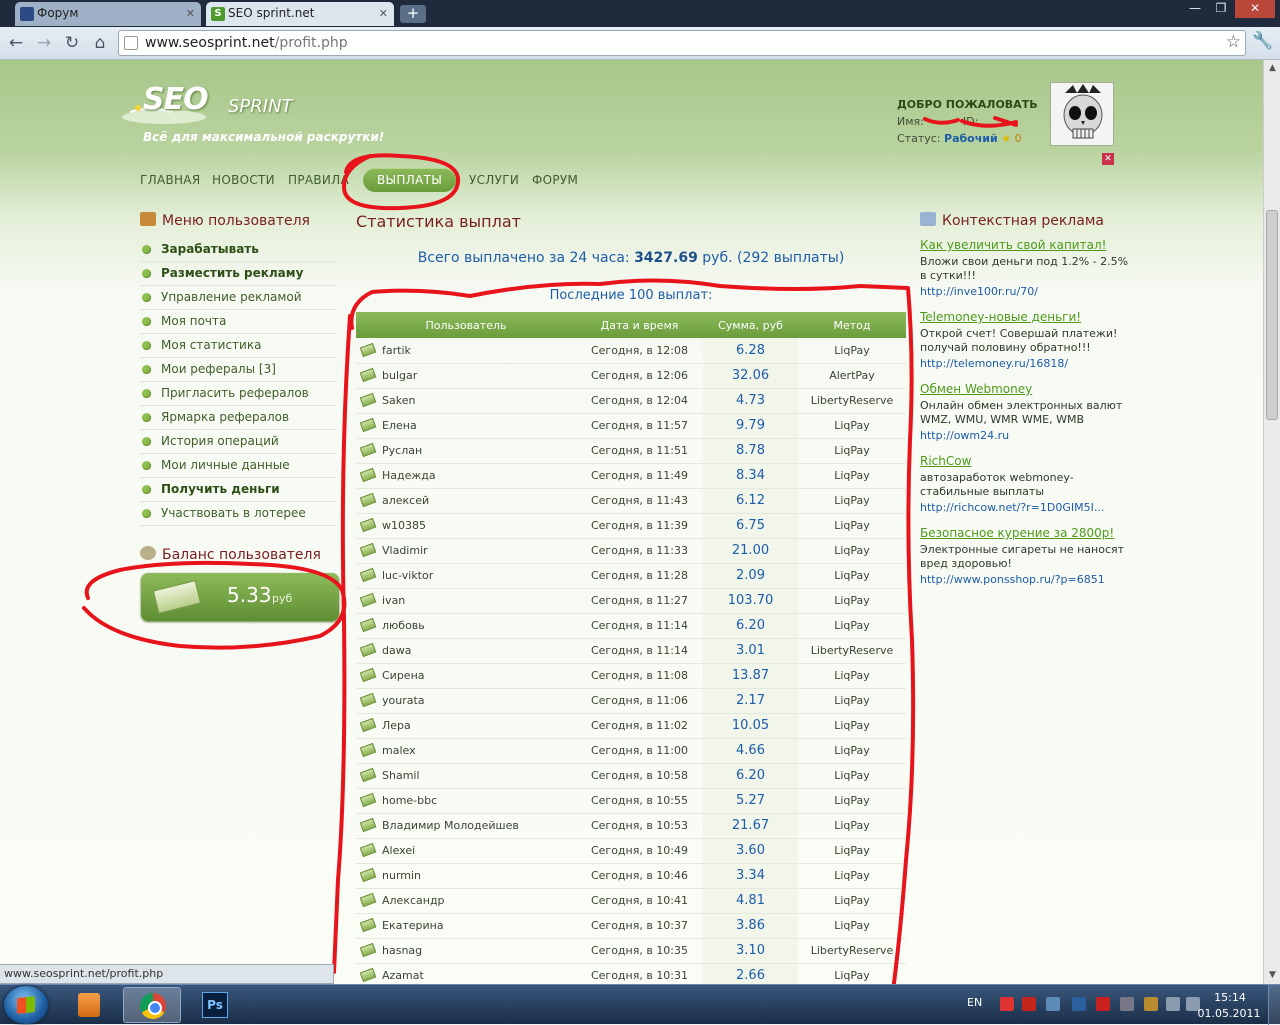 This screenshot has height=1025, width=1280. What do you see at coordinates (170, 180) in the screenshot?
I see `nav-home: ГЛАВНАЯ` at bounding box center [170, 180].